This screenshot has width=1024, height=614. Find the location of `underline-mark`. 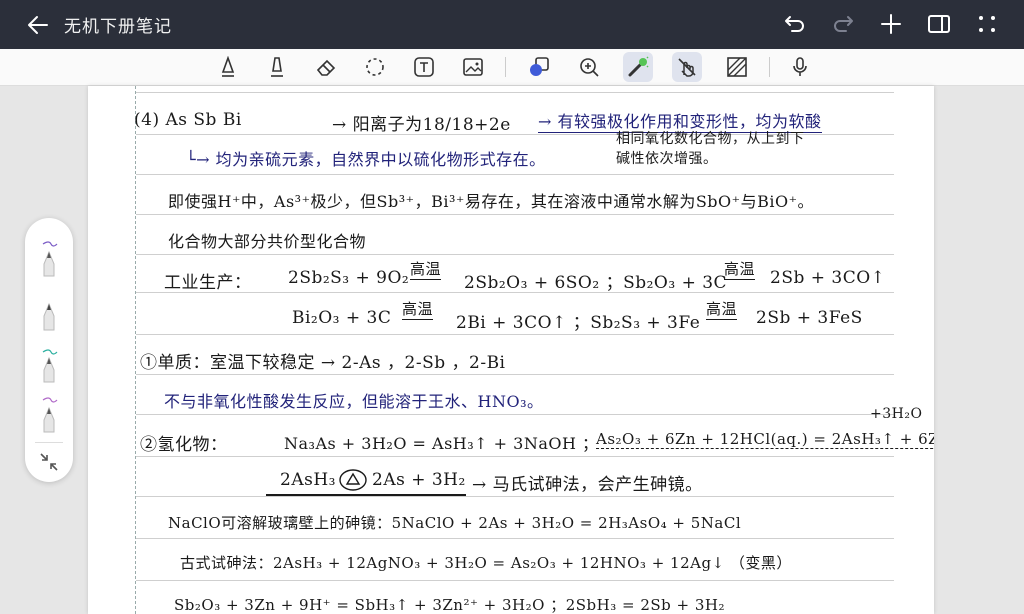

underline-mark is located at coordinates (366, 495).